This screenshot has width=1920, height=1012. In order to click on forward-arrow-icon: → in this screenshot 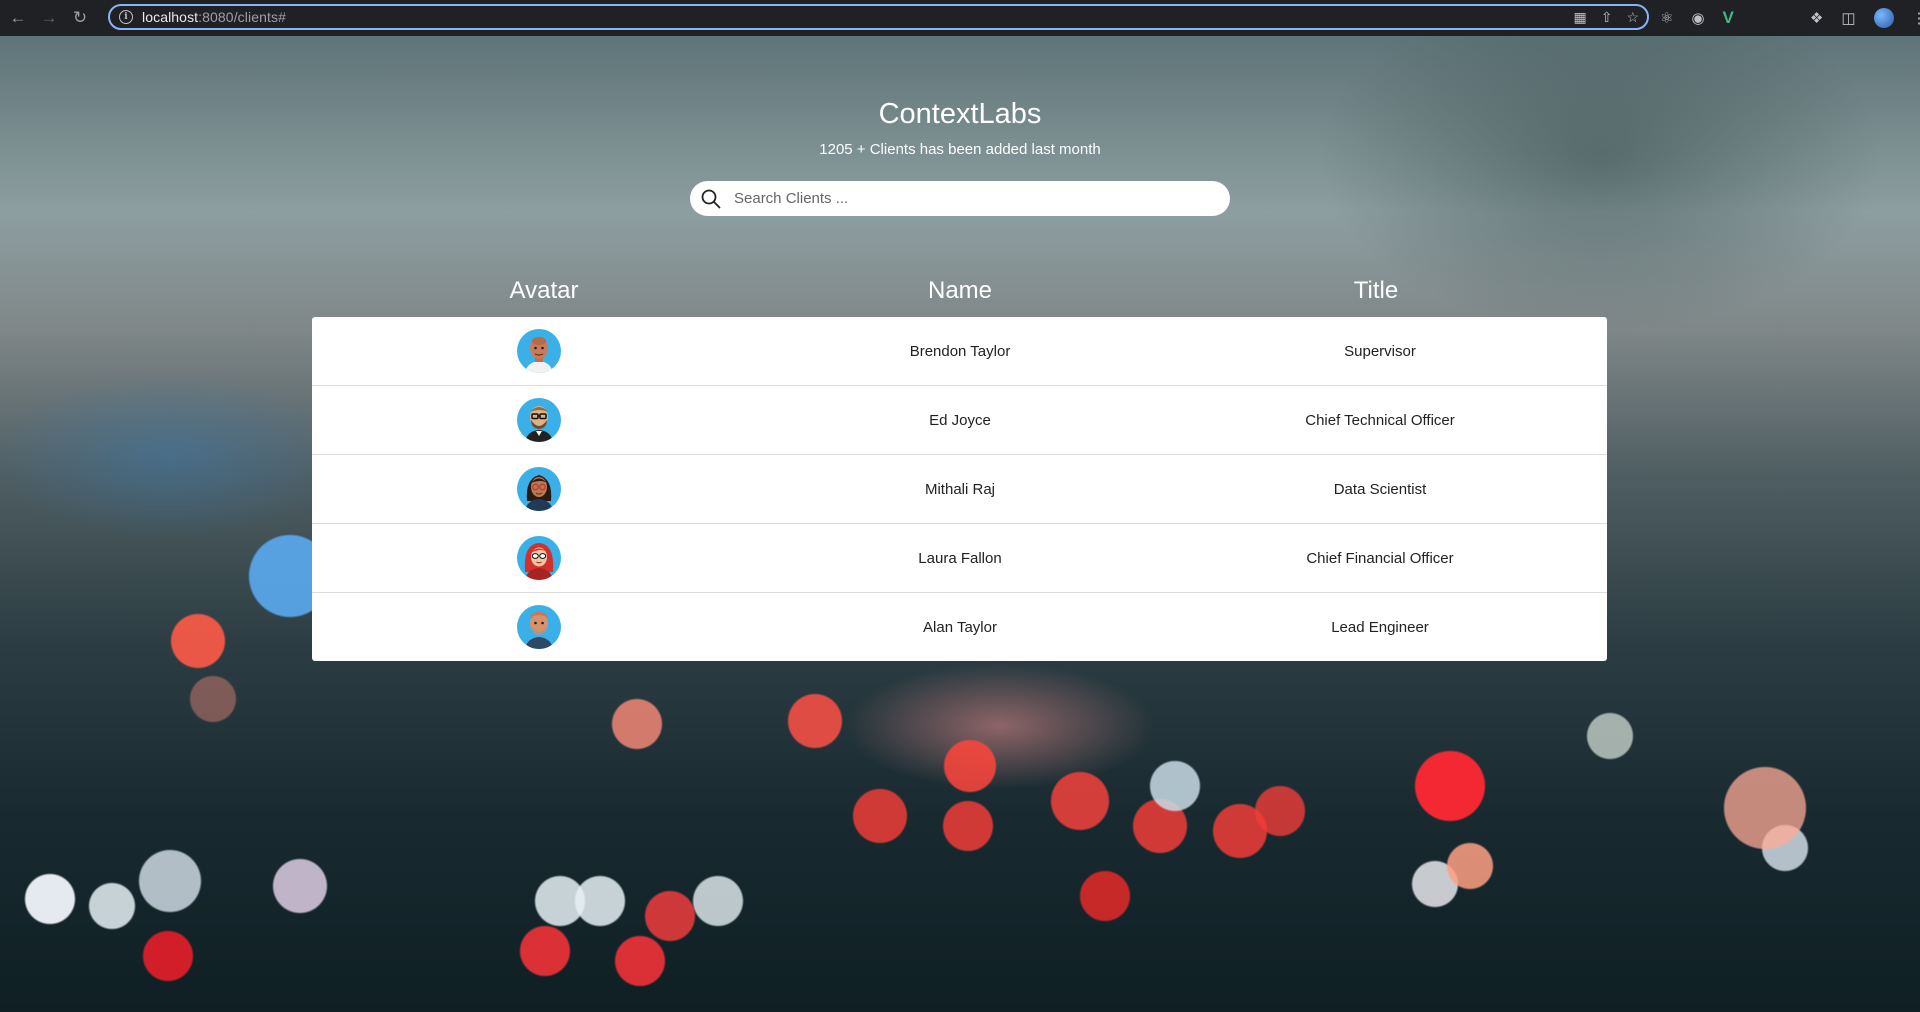, I will do `click(49, 18)`.